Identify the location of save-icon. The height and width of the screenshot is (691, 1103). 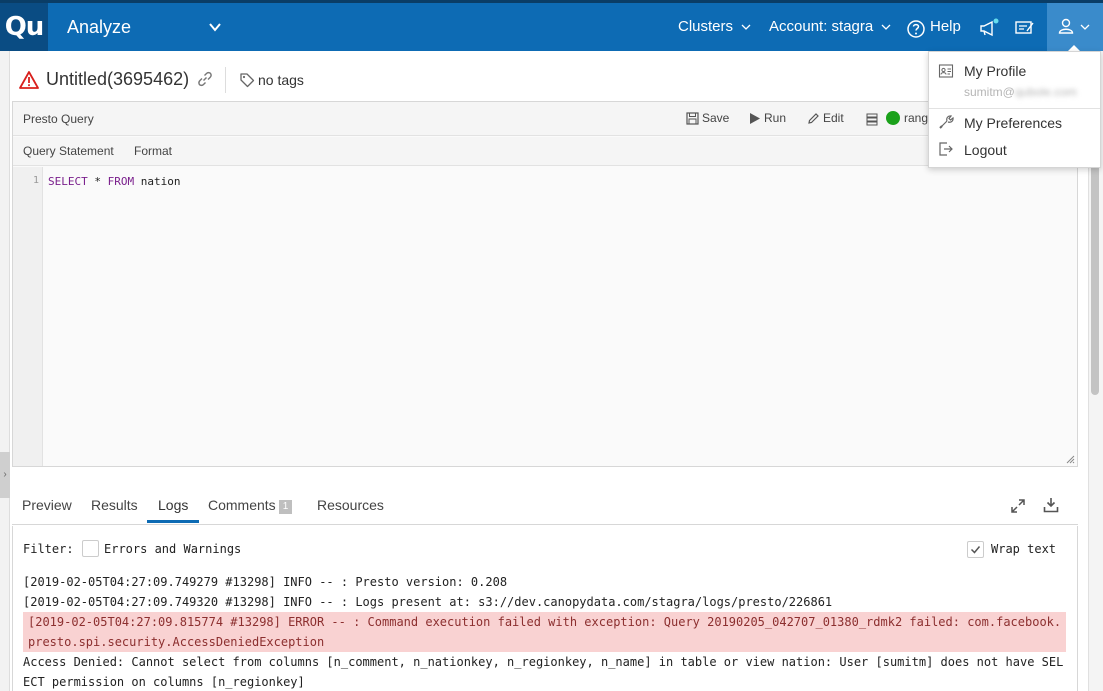
(692, 118).